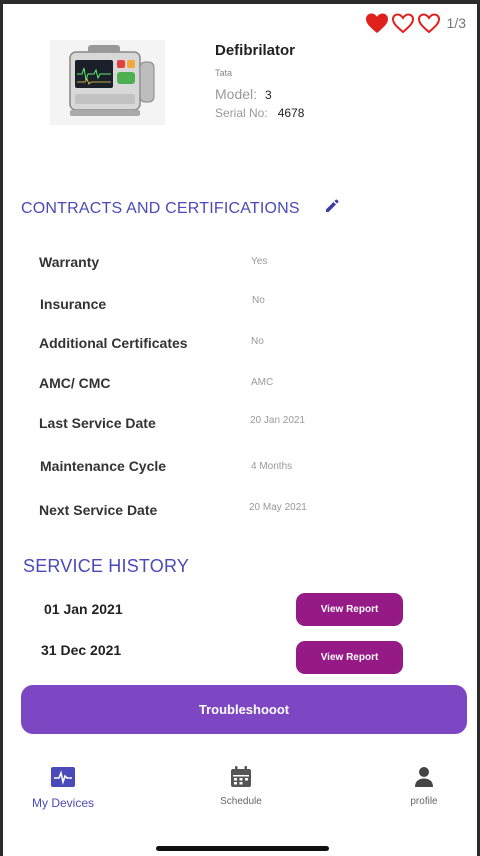 Image resolution: width=480 pixels, height=856 pixels. Describe the element at coordinates (241, 776) in the screenshot. I see `calendar-icon` at that location.